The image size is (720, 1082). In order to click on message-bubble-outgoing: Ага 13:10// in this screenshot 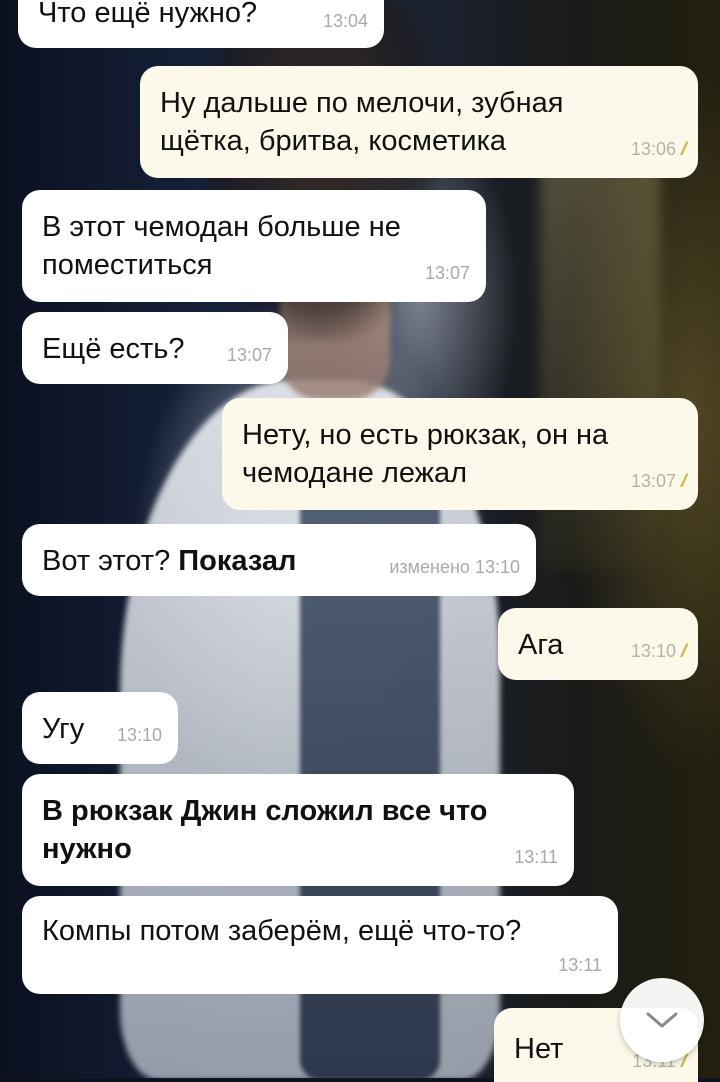, I will do `click(598, 644)`.